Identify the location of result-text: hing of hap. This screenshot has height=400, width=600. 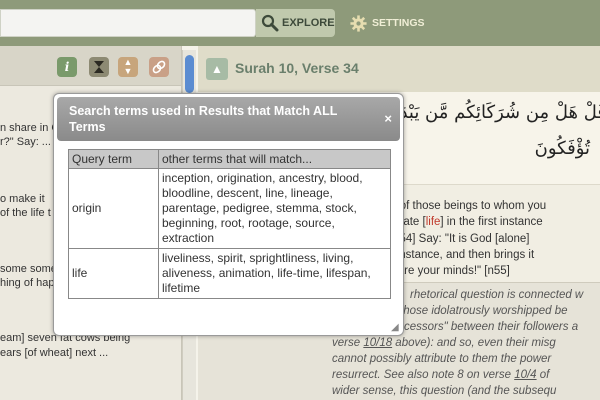
(27, 283).